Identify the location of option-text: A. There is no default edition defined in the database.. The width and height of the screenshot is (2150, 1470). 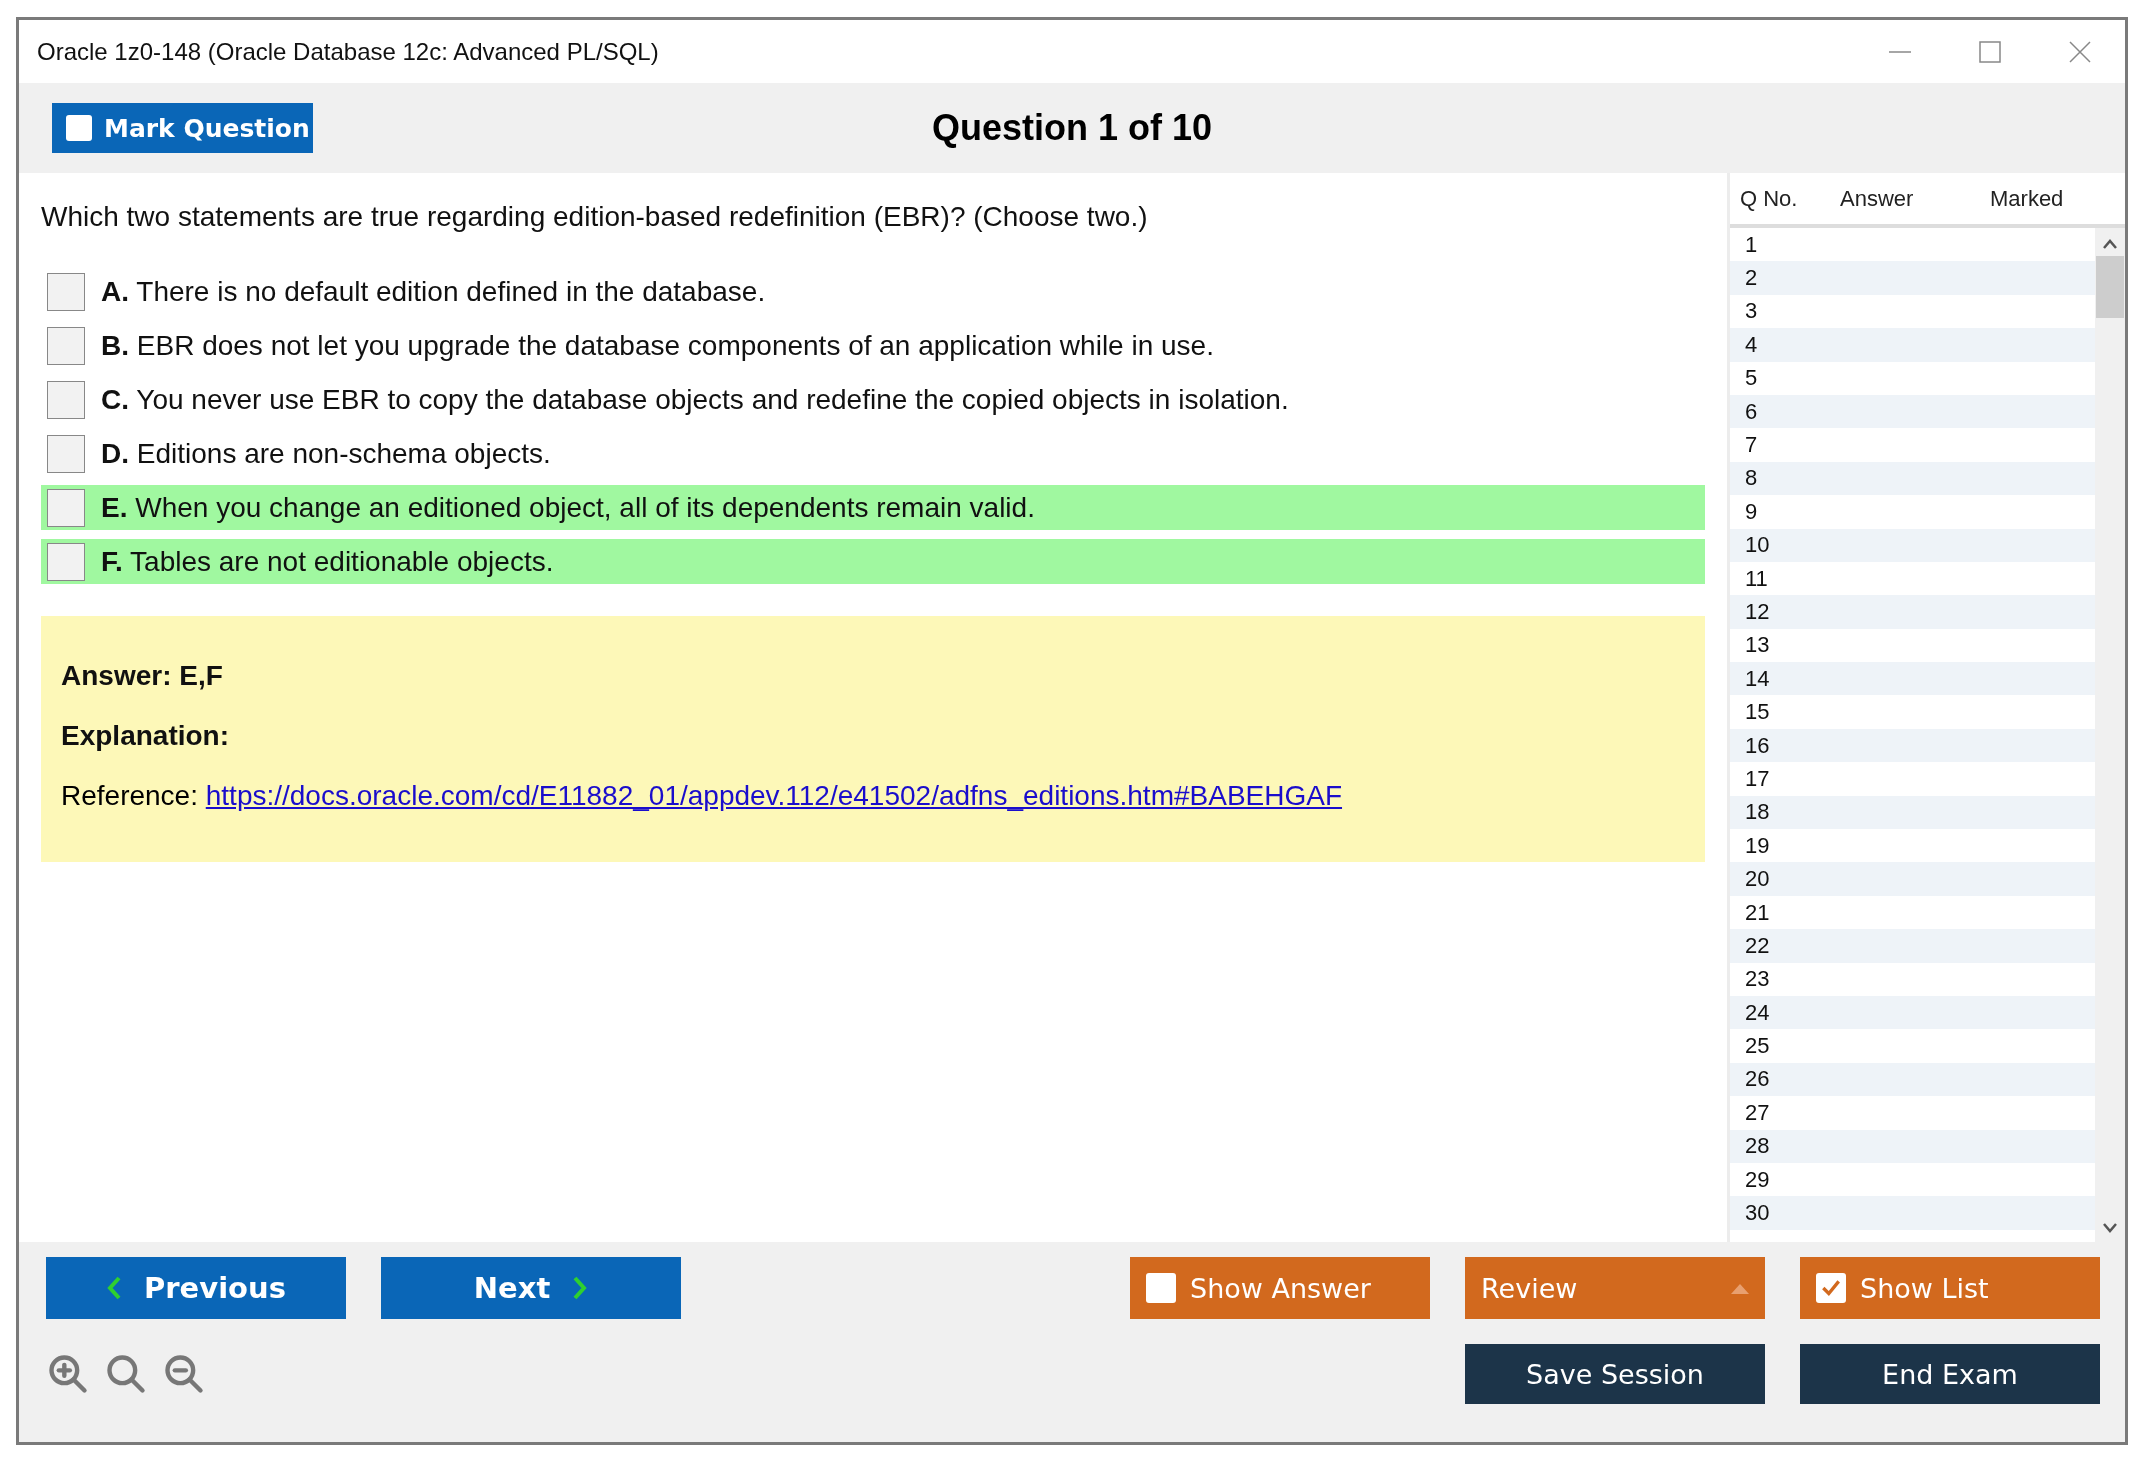
(433, 291).